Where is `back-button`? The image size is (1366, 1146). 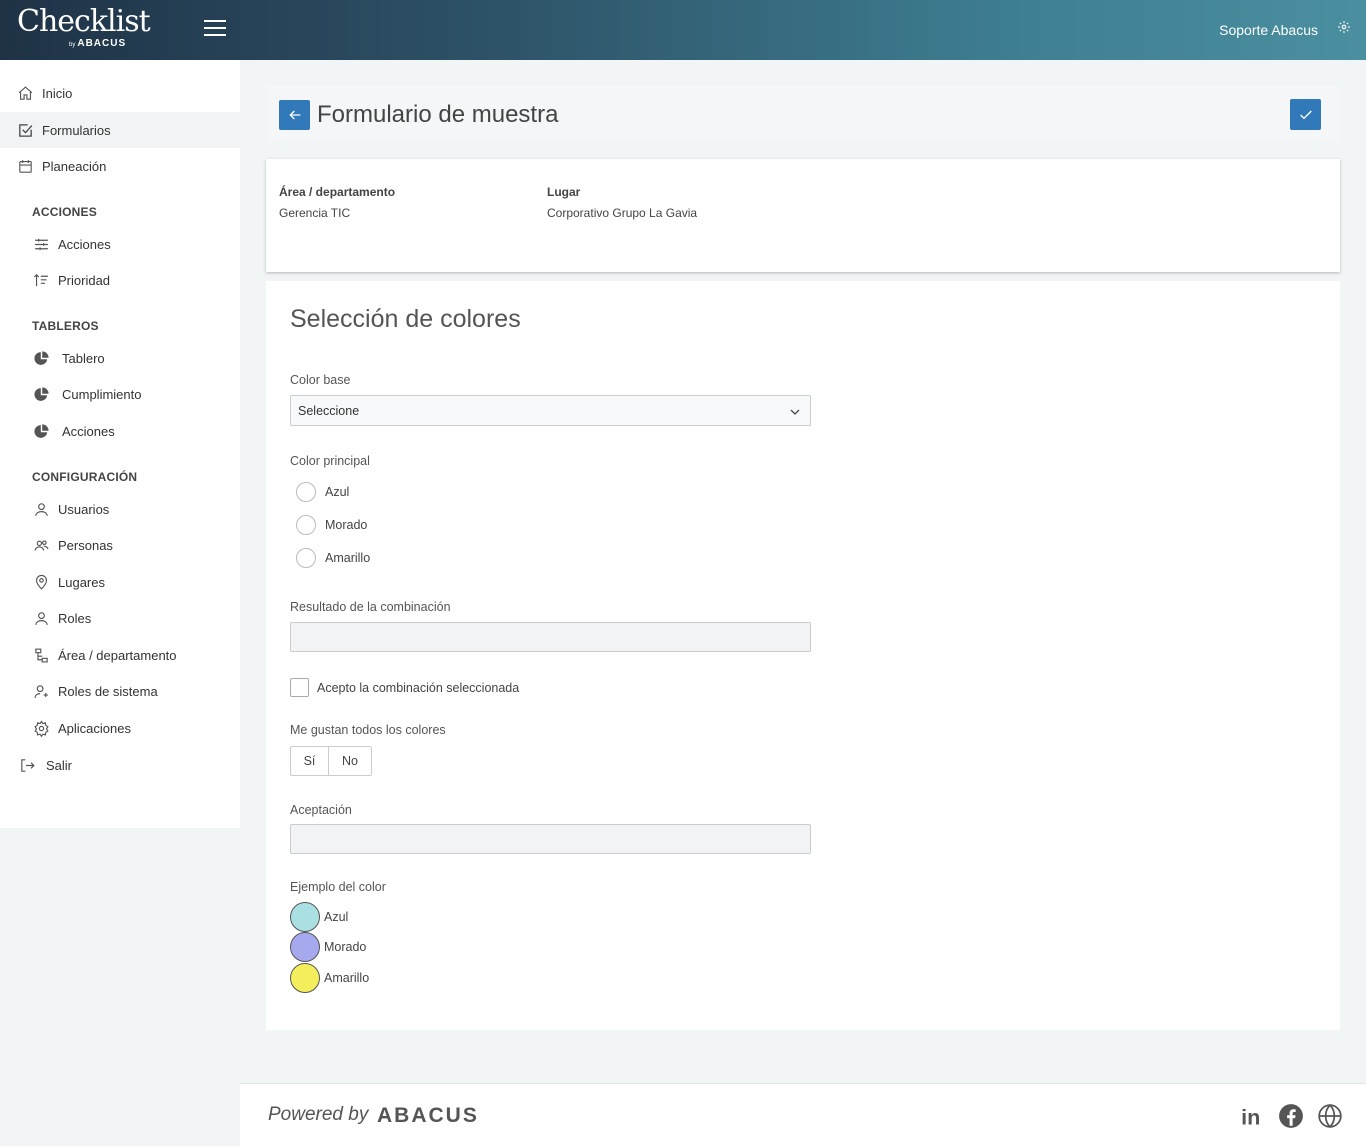 back-button is located at coordinates (294, 115).